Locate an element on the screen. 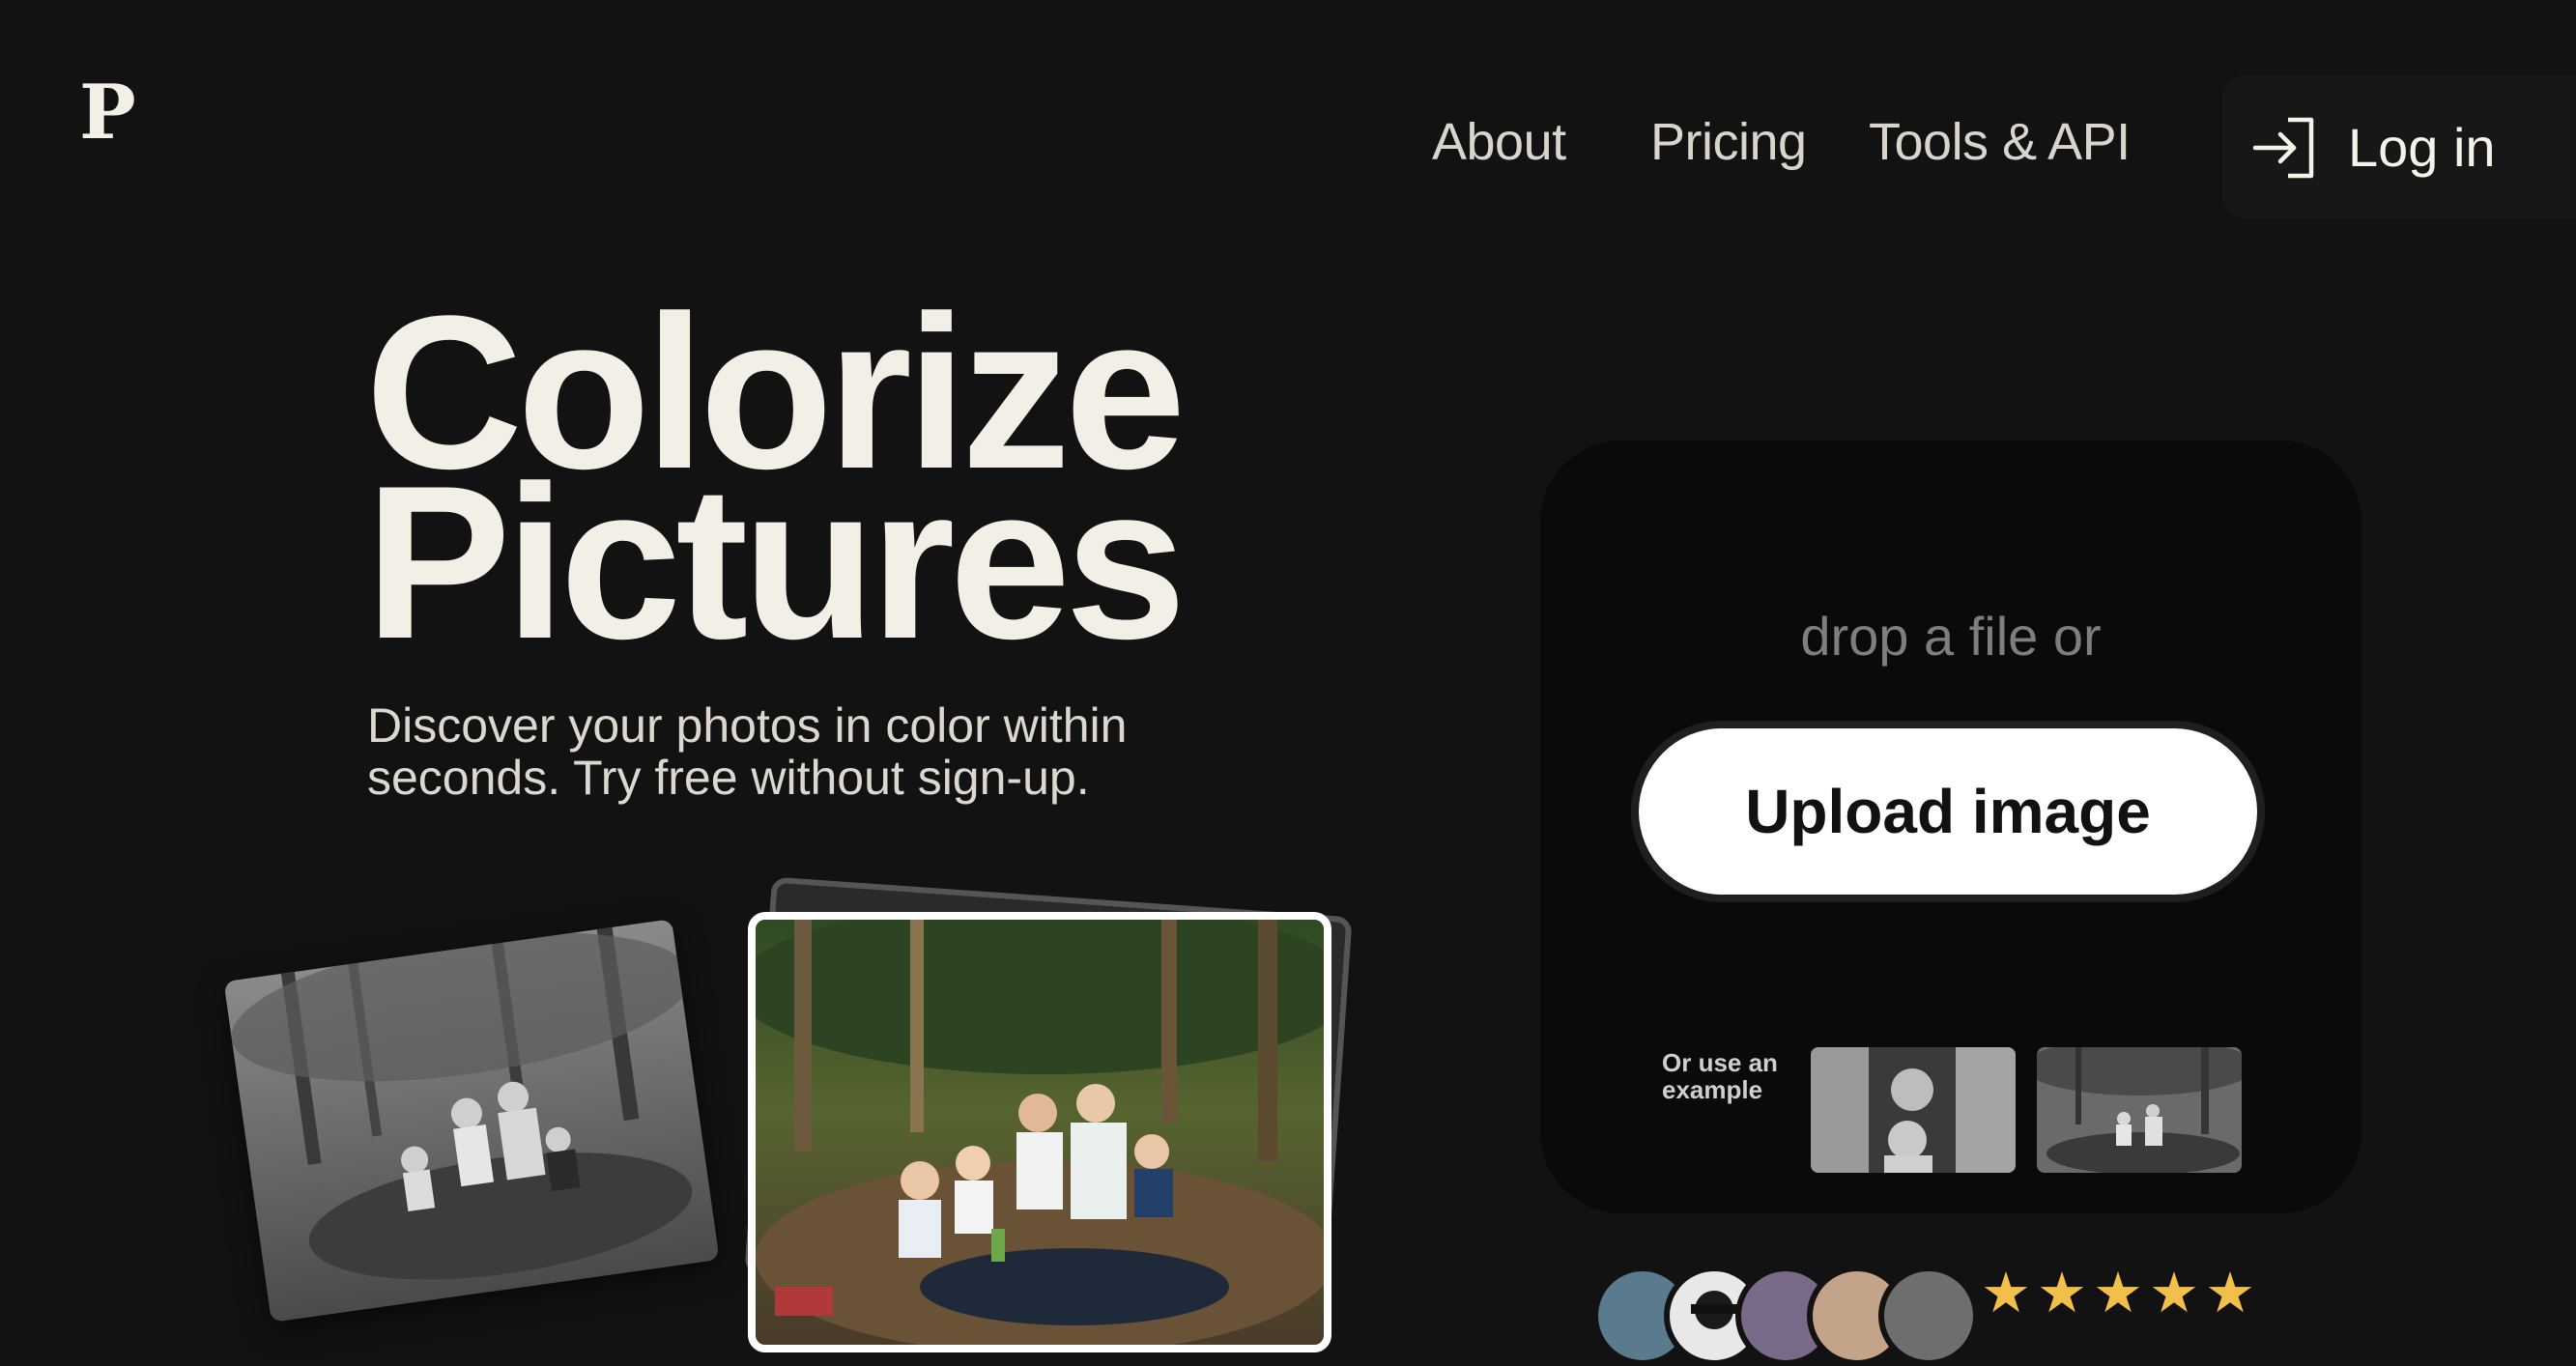 Image resolution: width=2576 pixels, height=1366 pixels. nav-about: About is located at coordinates (1499, 142).